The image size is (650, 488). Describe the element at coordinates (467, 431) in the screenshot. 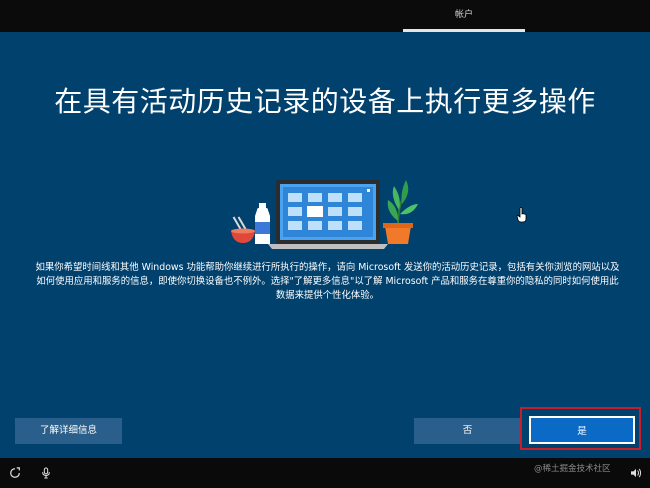

I see `no-button: 否` at that location.